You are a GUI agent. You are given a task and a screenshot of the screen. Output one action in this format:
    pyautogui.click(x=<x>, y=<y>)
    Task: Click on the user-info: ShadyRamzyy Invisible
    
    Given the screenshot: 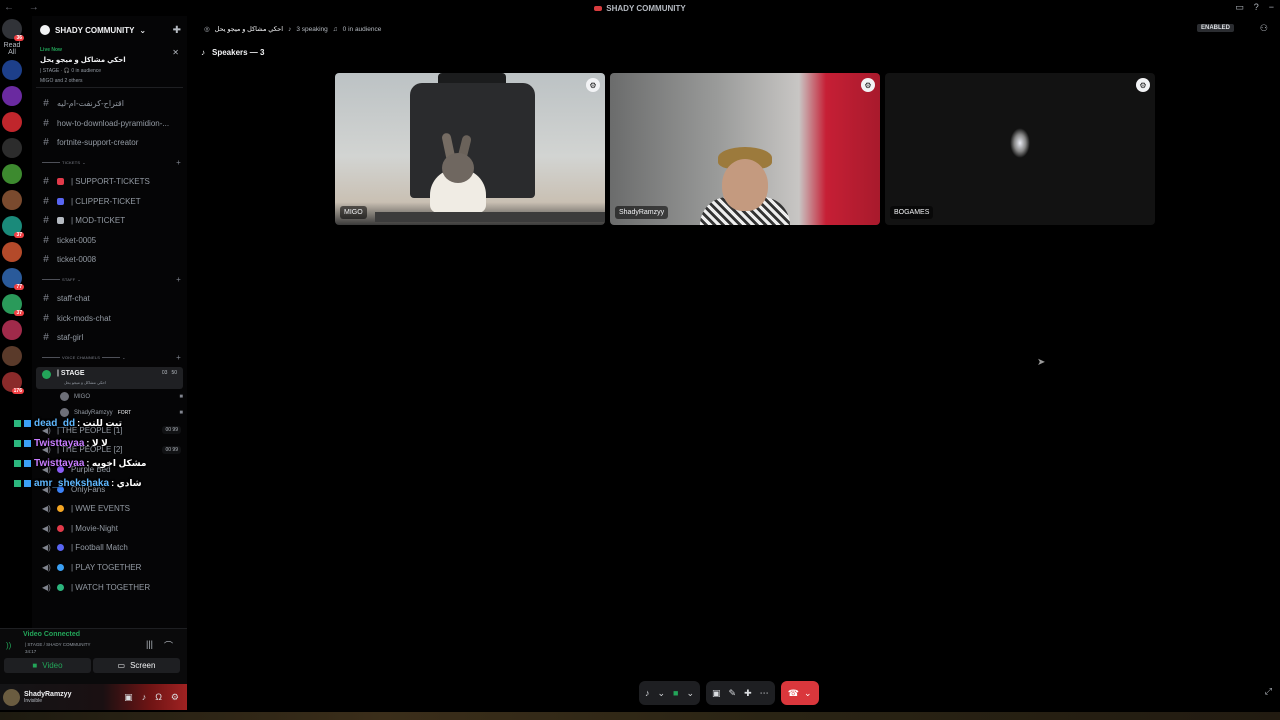 What is the action you would take?
    pyautogui.click(x=47, y=697)
    